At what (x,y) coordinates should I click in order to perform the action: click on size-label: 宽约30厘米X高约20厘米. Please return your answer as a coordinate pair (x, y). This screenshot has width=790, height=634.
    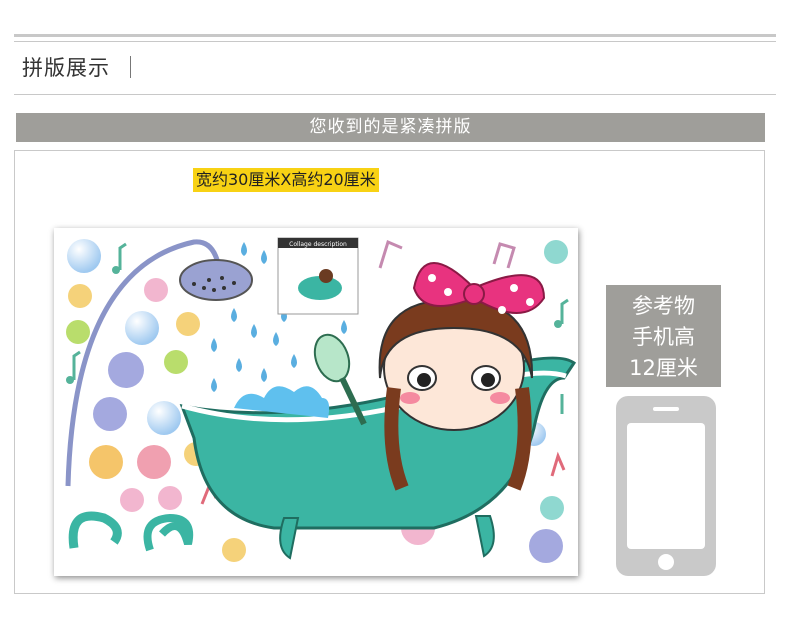
    Looking at the image, I should click on (286, 180).